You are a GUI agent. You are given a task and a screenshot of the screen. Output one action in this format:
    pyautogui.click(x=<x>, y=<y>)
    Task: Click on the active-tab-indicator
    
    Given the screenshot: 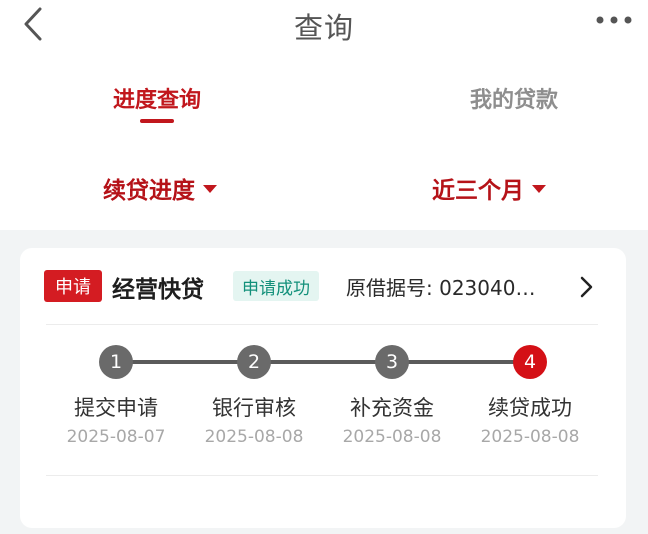 What is the action you would take?
    pyautogui.click(x=157, y=121)
    